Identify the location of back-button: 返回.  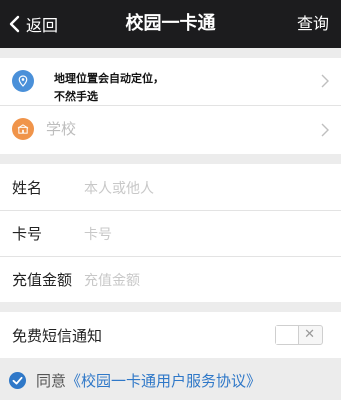
(33, 24).